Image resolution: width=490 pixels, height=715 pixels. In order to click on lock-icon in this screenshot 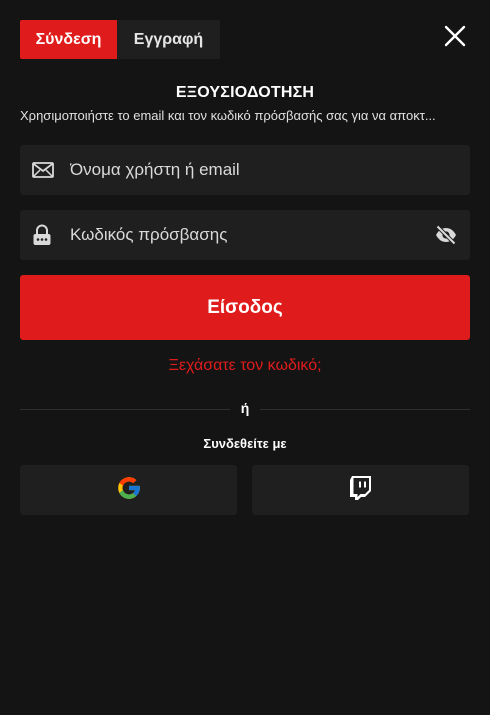, I will do `click(43, 235)`.